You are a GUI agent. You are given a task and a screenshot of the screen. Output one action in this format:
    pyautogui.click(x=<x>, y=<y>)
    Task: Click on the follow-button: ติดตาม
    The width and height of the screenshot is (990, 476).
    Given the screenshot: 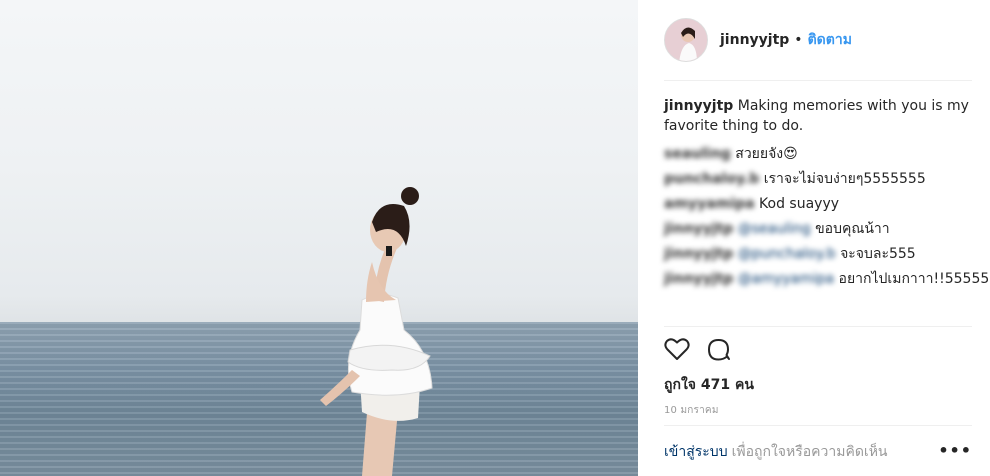 What is the action you would take?
    pyautogui.click(x=830, y=40)
    